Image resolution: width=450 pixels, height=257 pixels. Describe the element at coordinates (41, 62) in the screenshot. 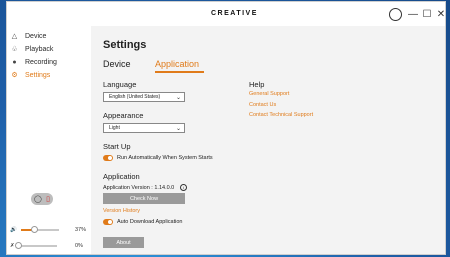

I see `sidebar-item-label: Recording` at that location.